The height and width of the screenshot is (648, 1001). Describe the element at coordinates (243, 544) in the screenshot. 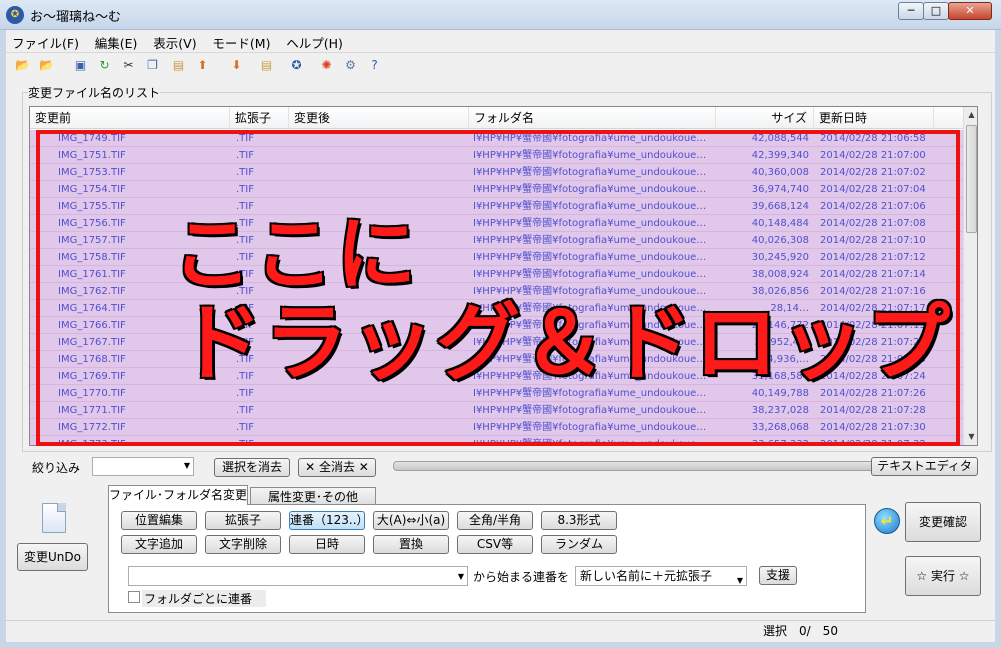

I see `delete-text-button: 文字削除` at that location.